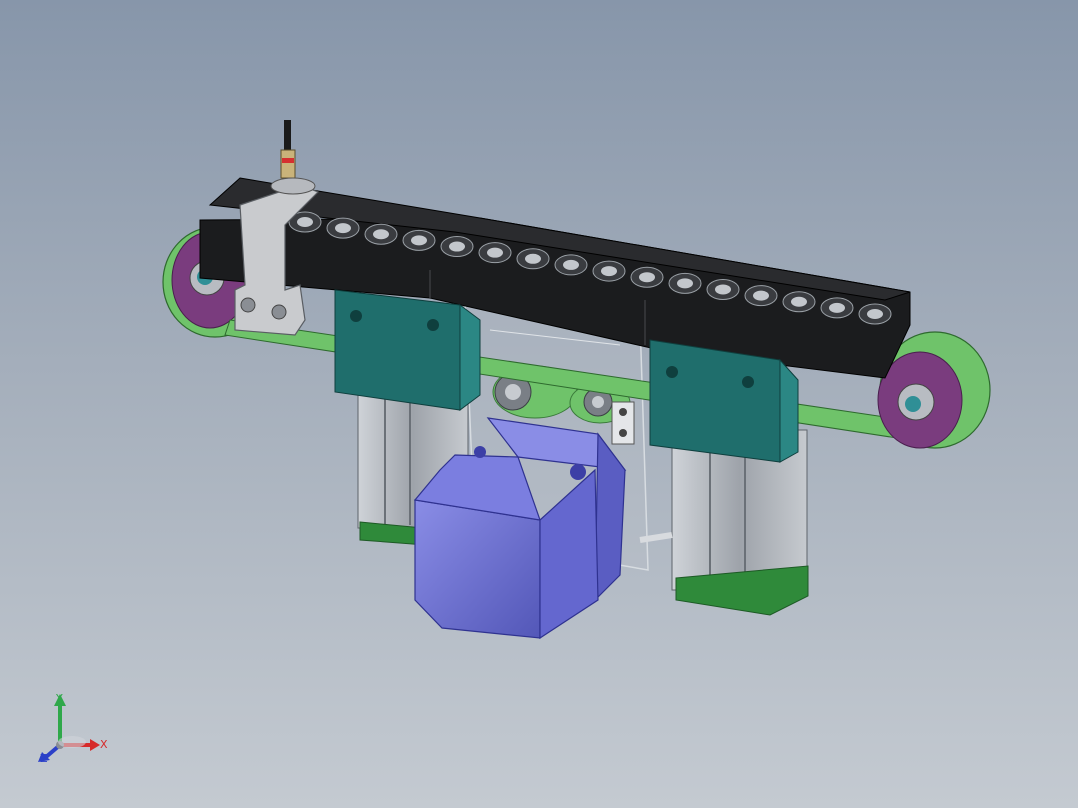 This screenshot has width=1078, height=808. Describe the element at coordinates (407, 350) in the screenshot. I see `mounting-block-left` at that location.